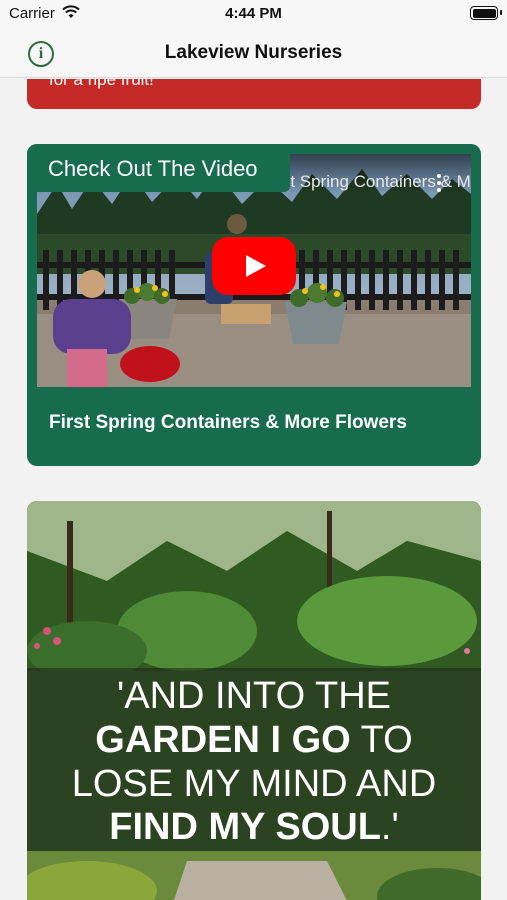 This screenshot has width=507, height=900. What do you see at coordinates (228, 423) in the screenshot?
I see `video-caption: First Spring Containers & More Flowers` at bounding box center [228, 423].